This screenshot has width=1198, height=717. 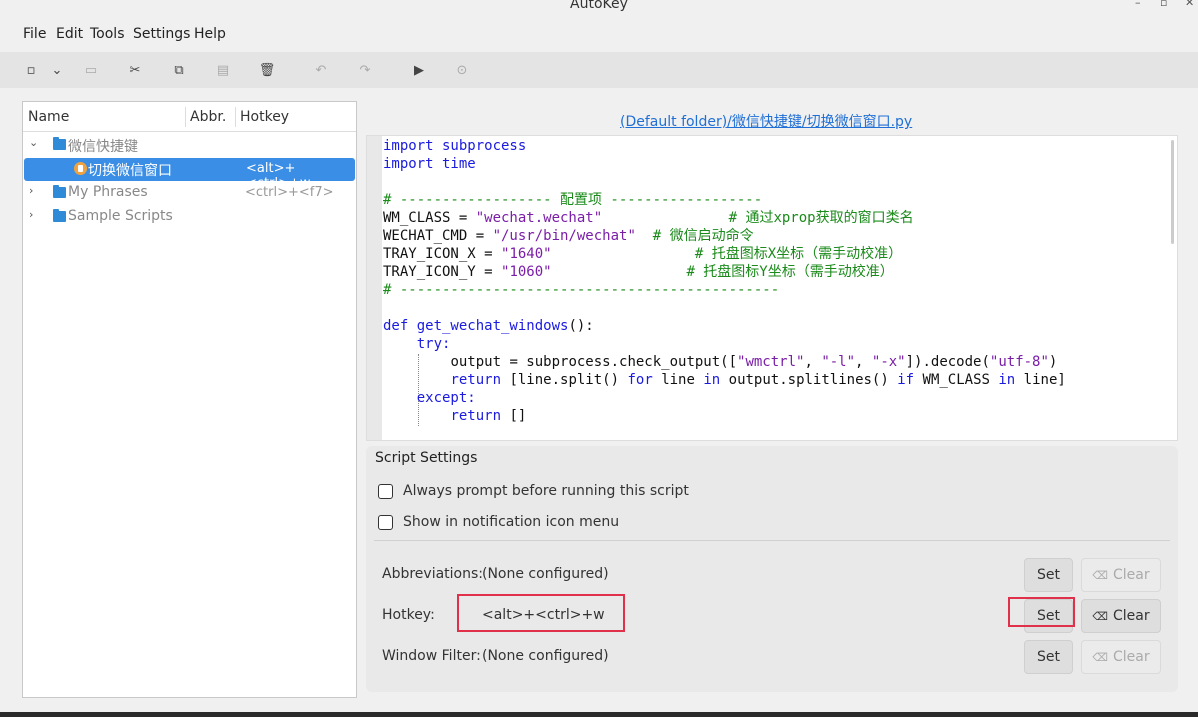 I want to click on chevron-down-icon: ⌄, so click(x=33, y=142).